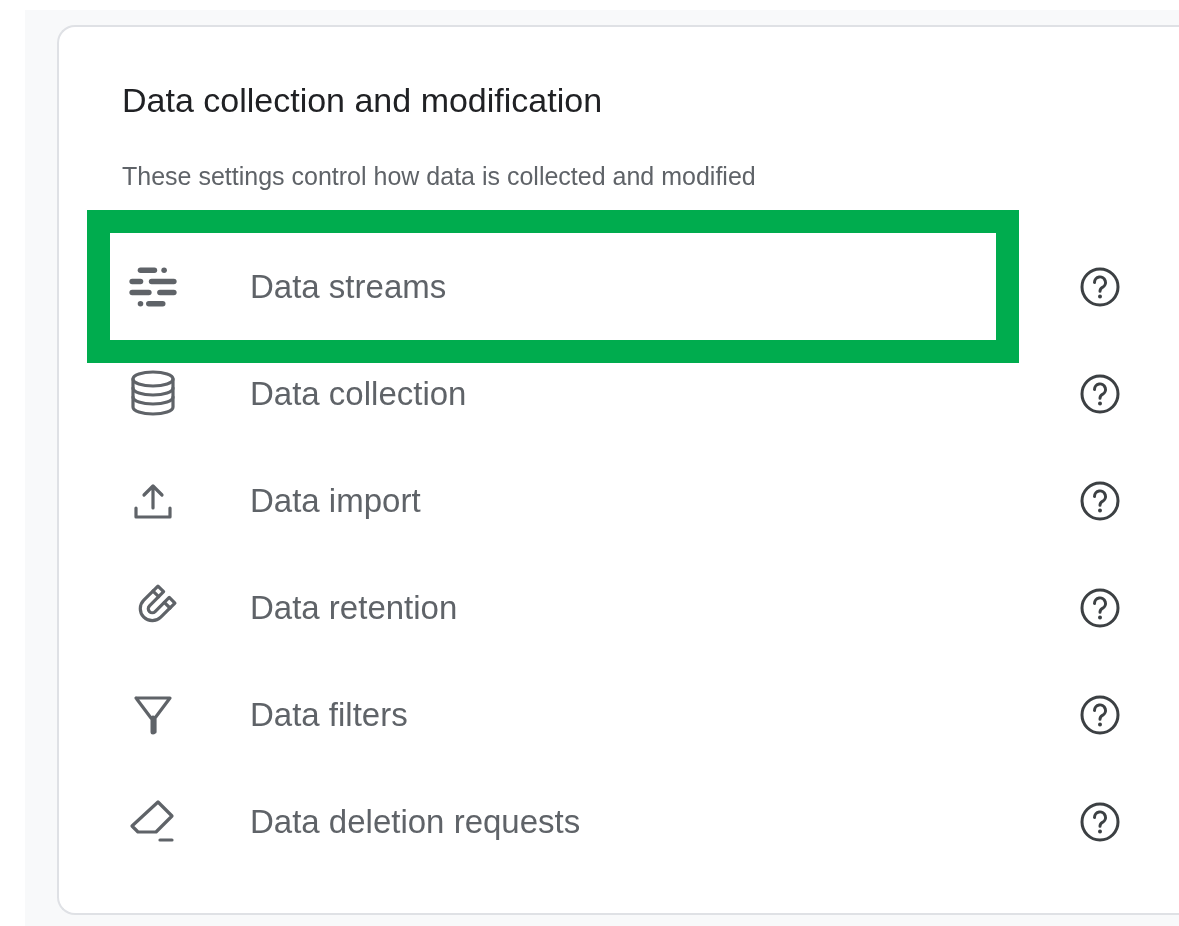 This screenshot has width=1179, height=926. I want to click on settings-link: Data filters, so click(329, 714).